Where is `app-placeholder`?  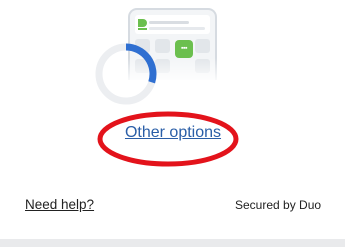 app-placeholder is located at coordinates (202, 46).